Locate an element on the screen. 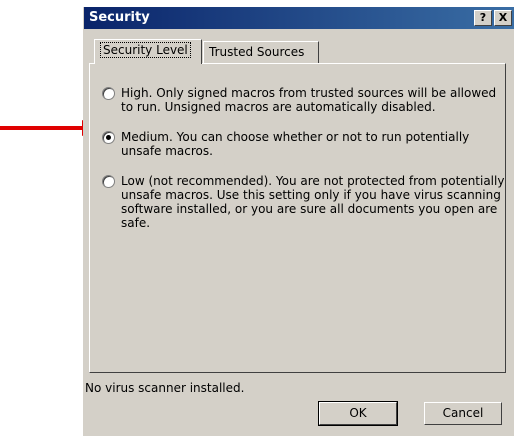 The height and width of the screenshot is (436, 514). ok-button: OK is located at coordinates (358, 413).